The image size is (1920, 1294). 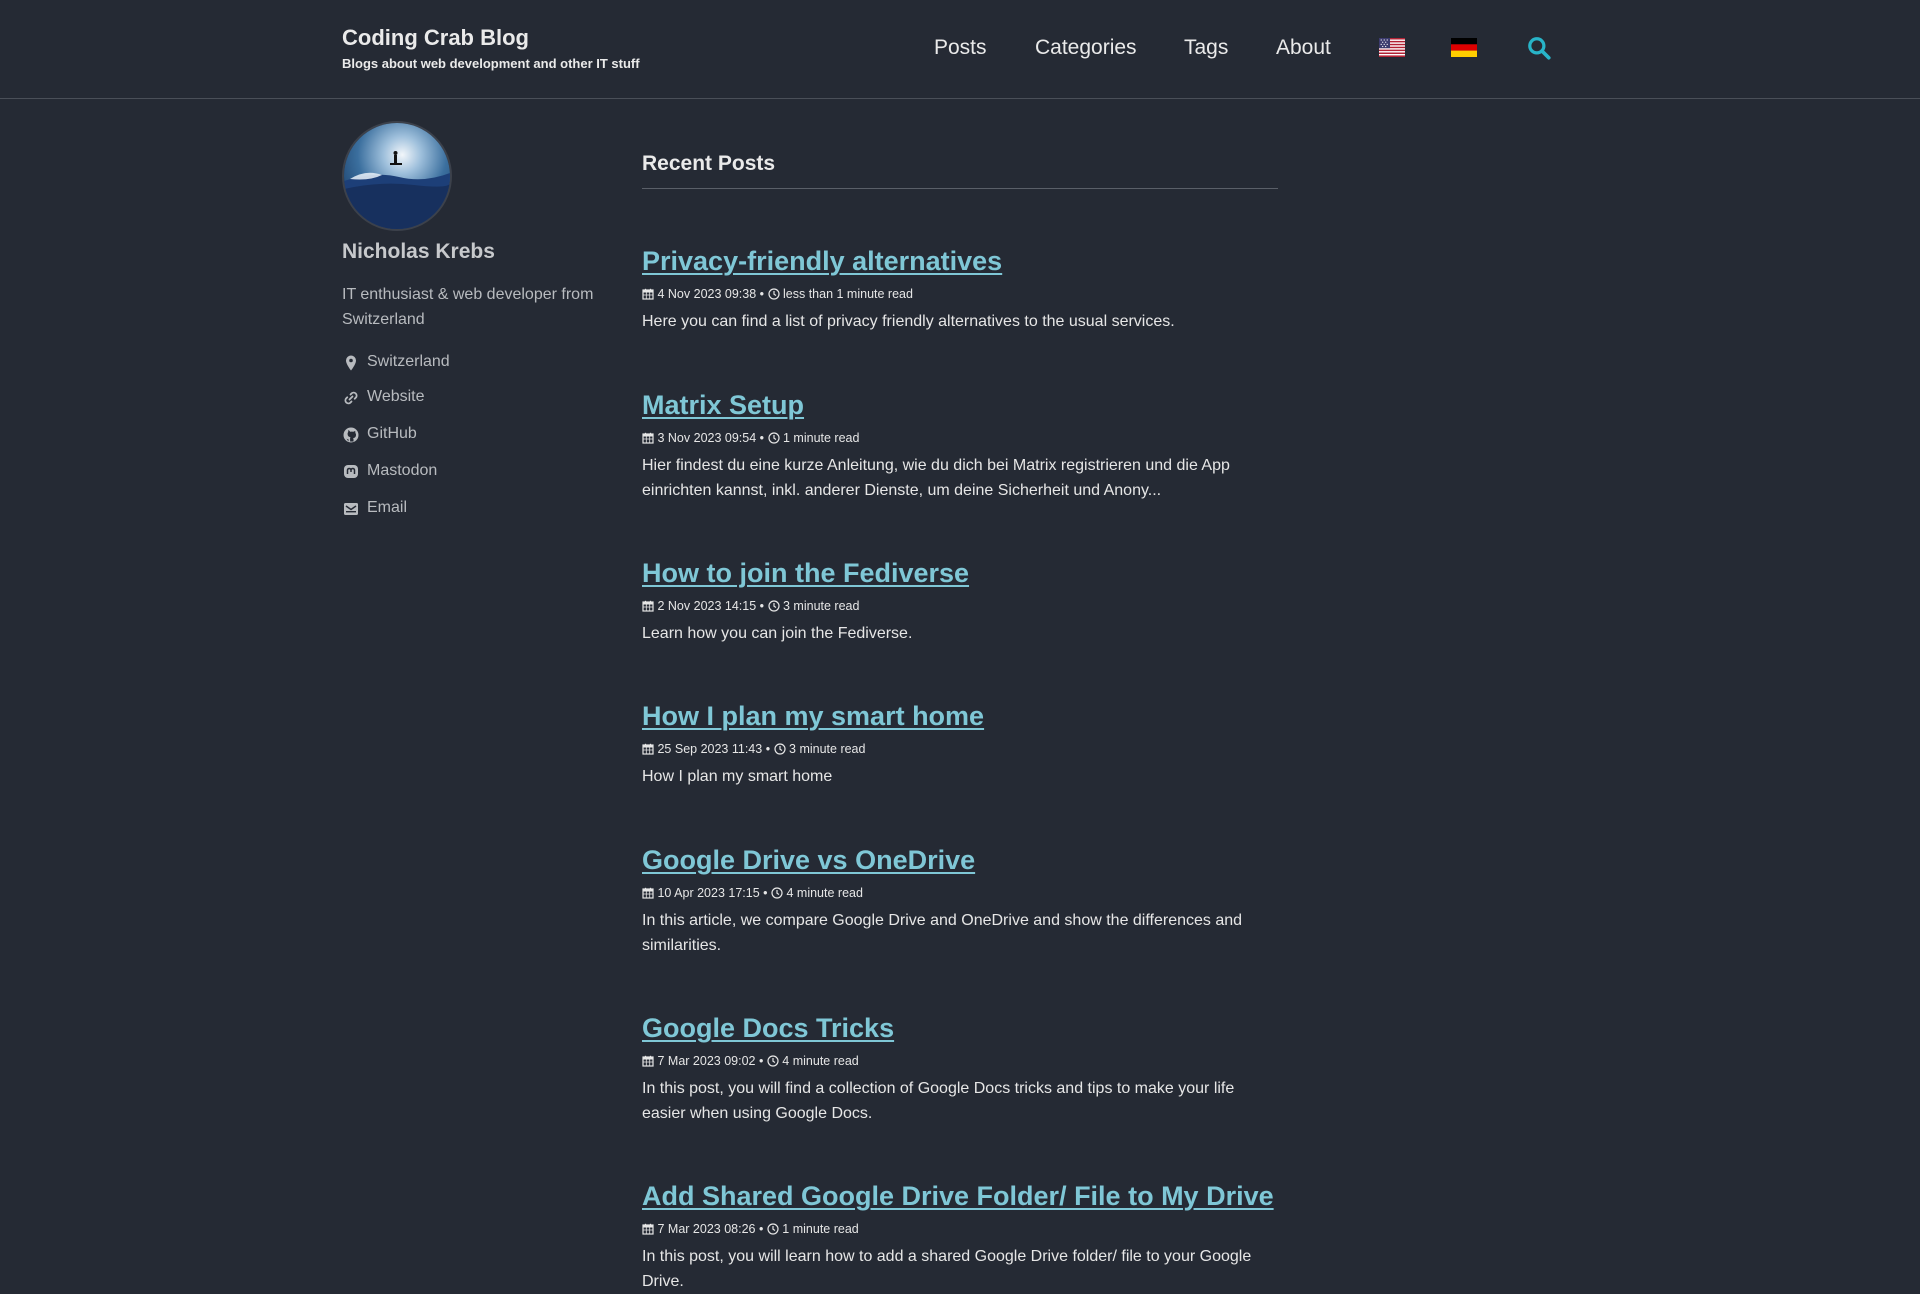 What do you see at coordinates (962, 860) in the screenshot?
I see `post-title-link: Google Drive vs OneDrive` at bounding box center [962, 860].